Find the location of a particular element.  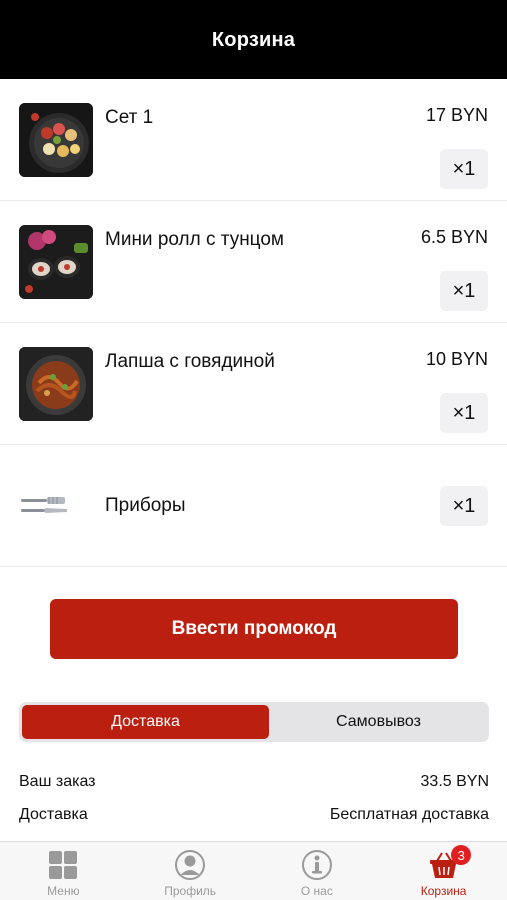

cart-count-badge: 3 is located at coordinates (461, 855).